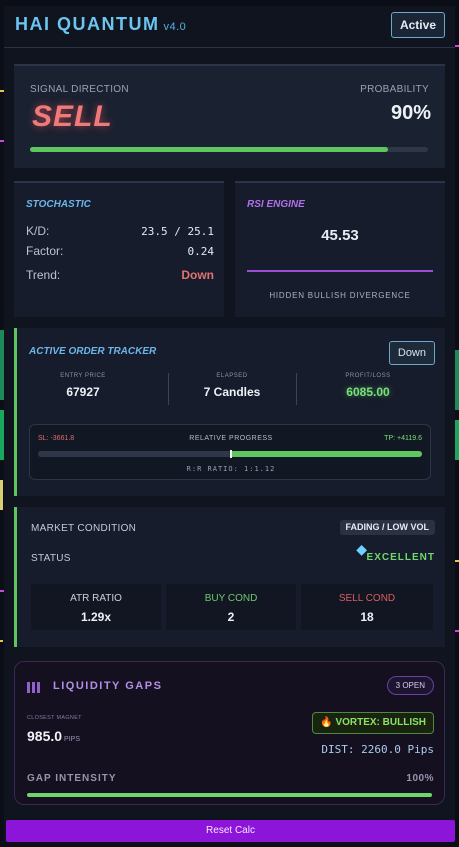  Describe the element at coordinates (232, 376) in the screenshot. I see `elapsed-label: ELAPSED` at that location.